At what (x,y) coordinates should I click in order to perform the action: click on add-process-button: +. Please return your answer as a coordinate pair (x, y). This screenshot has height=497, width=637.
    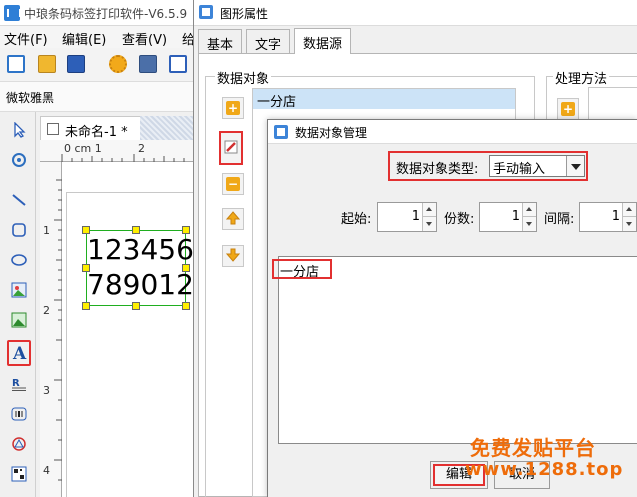
    Looking at the image, I should click on (568, 109).